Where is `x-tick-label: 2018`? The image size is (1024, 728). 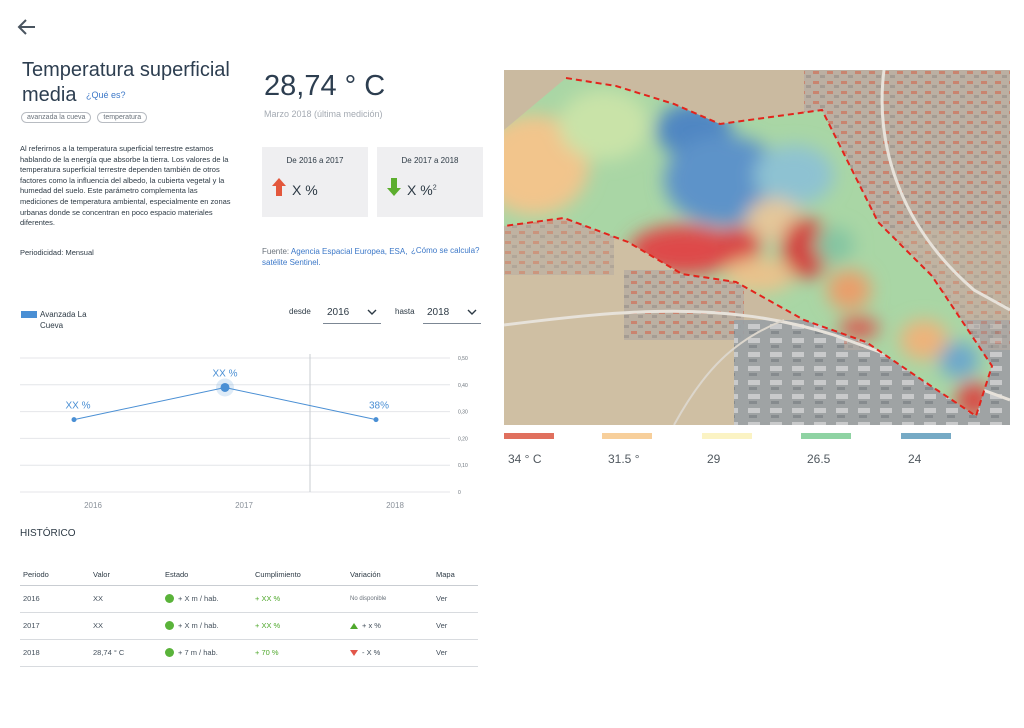
x-tick-label: 2018 is located at coordinates (395, 505).